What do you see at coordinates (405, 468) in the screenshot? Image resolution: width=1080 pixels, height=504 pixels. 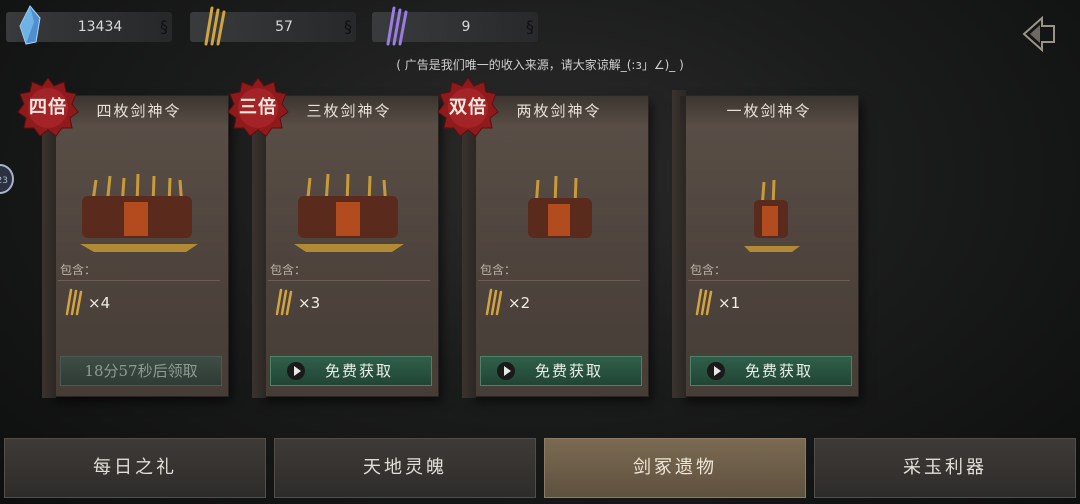 I see `tab-heaven-earth-soul: 天地灵魄` at bounding box center [405, 468].